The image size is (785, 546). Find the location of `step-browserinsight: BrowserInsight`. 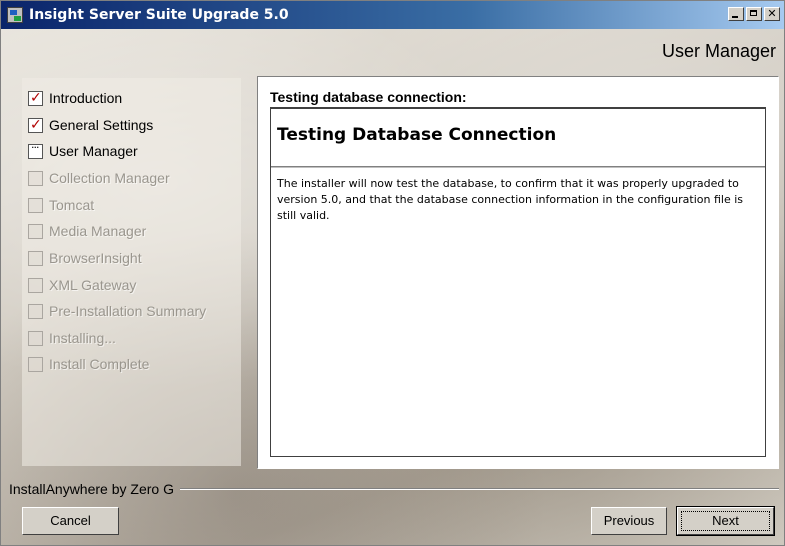

step-browserinsight: BrowserInsight is located at coordinates (85, 258).